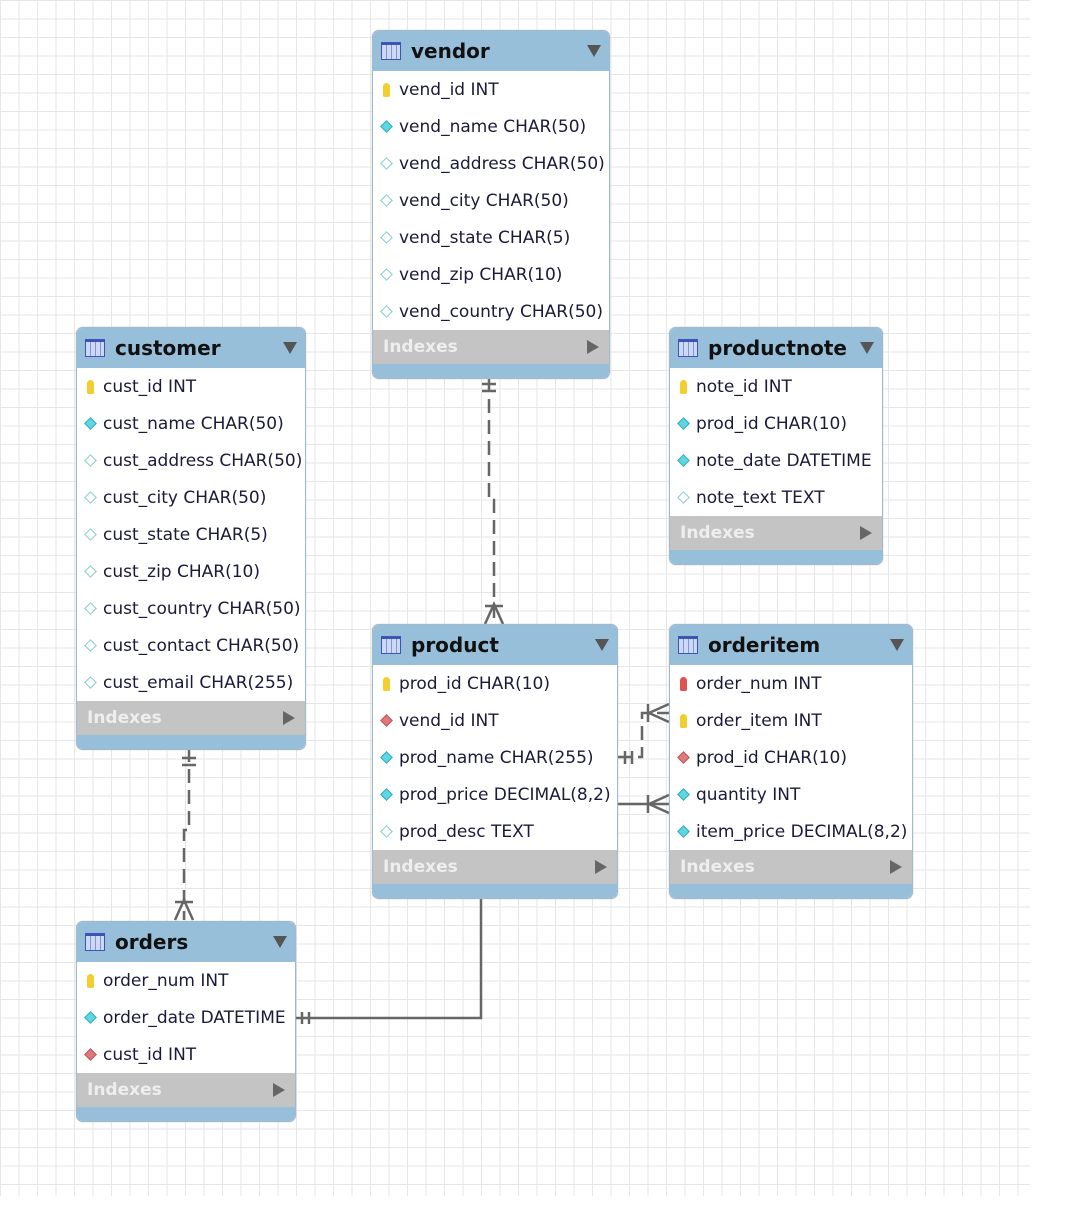  What do you see at coordinates (191, 460) in the screenshot?
I see `column-row: cust_address CHAR(50)` at bounding box center [191, 460].